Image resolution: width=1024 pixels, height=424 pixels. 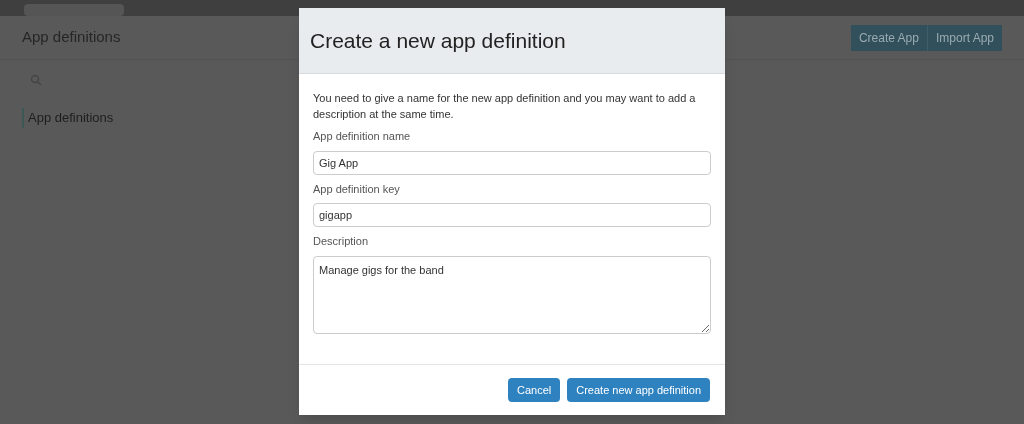 What do you see at coordinates (505, 106) in the screenshot?
I see `dialog-intro: You need to give a name for the new app definition and you may want to add a description at the same time.` at bounding box center [505, 106].